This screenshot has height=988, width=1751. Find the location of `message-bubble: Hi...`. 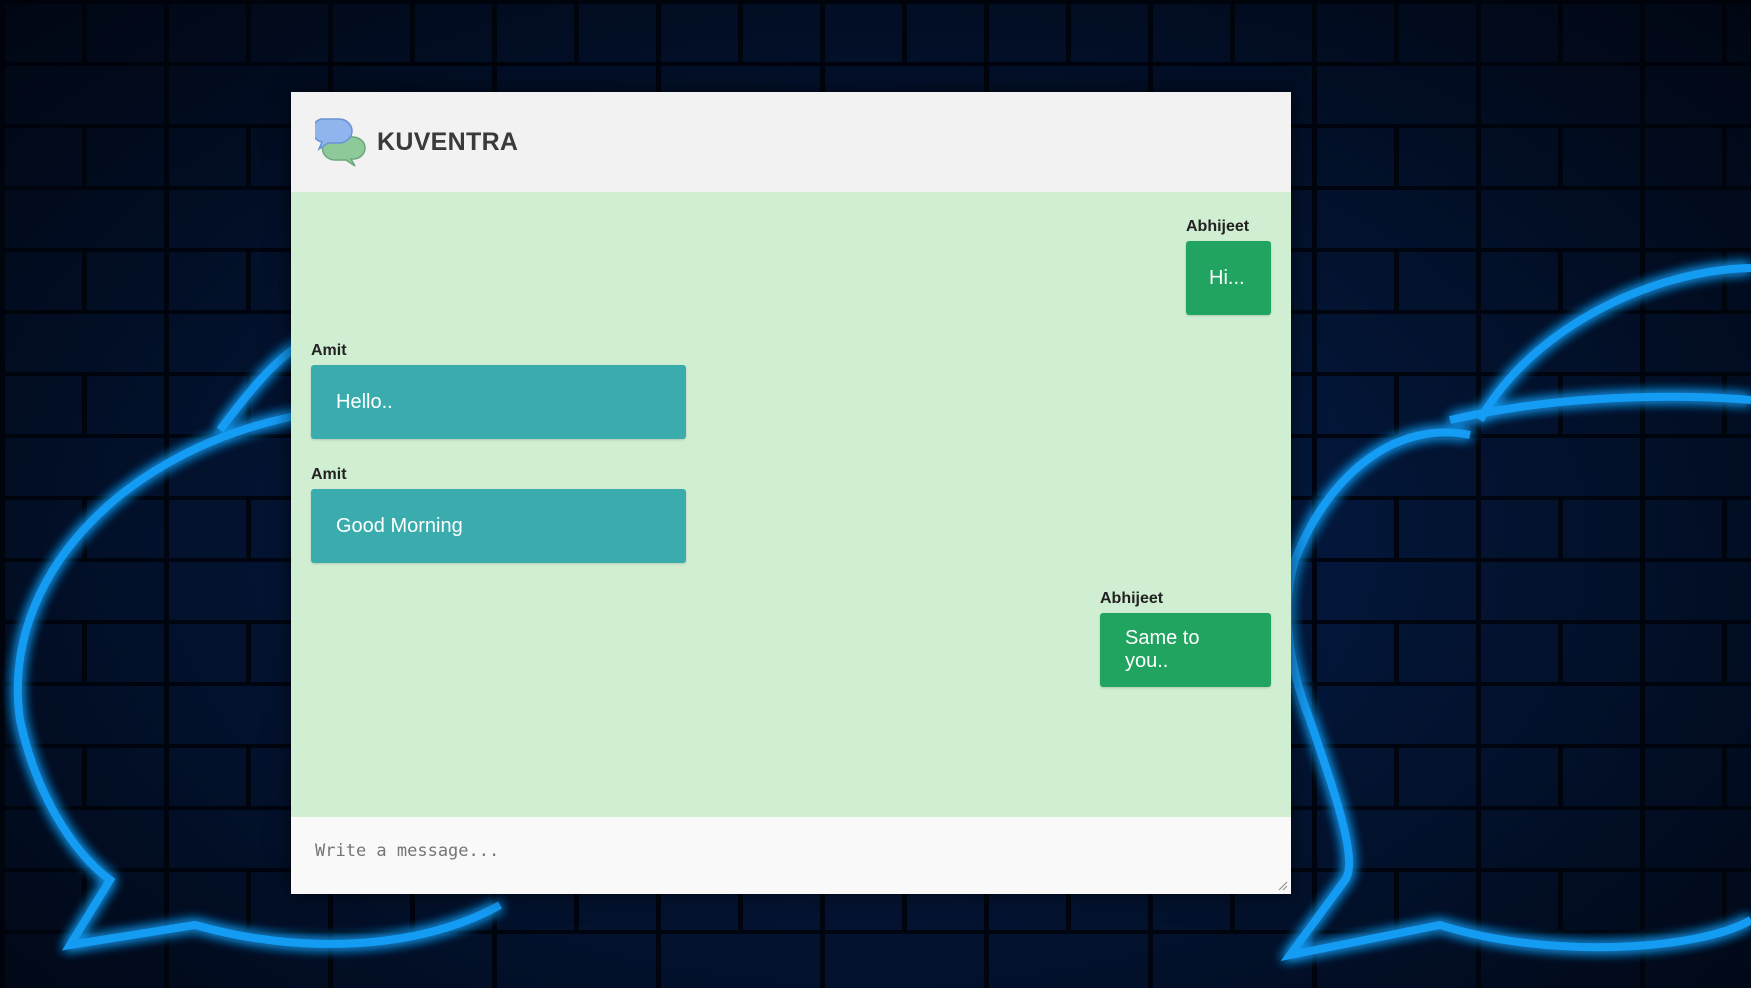

message-bubble: Hi... is located at coordinates (1228, 278).